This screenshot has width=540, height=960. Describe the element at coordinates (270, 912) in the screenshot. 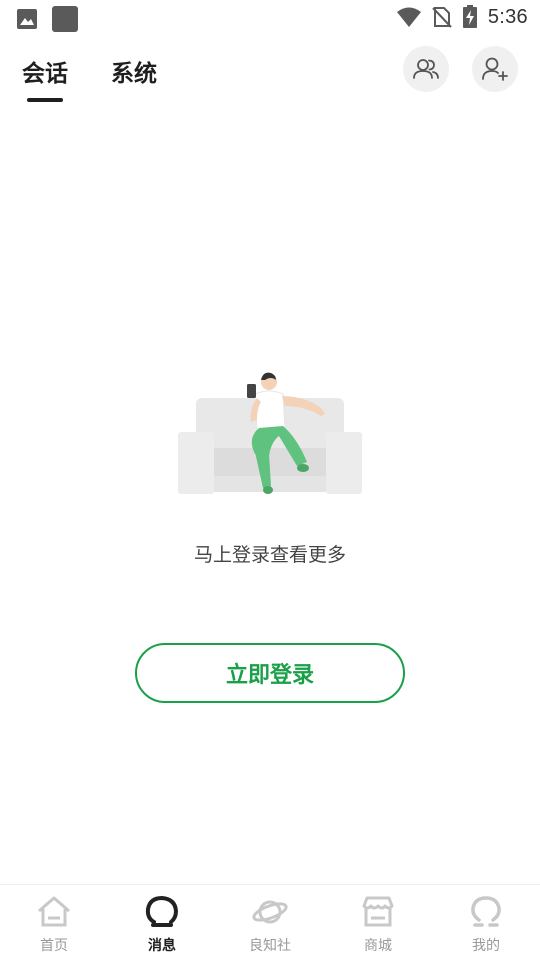

I see `planet-icon` at that location.